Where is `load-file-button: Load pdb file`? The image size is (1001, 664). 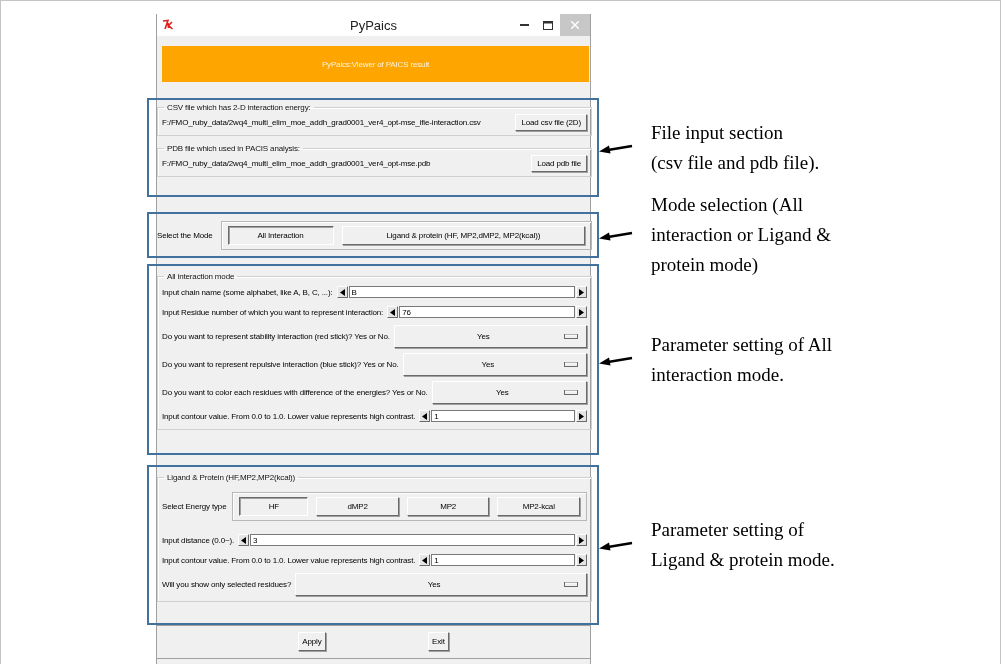 load-file-button: Load pdb file is located at coordinates (559, 163).